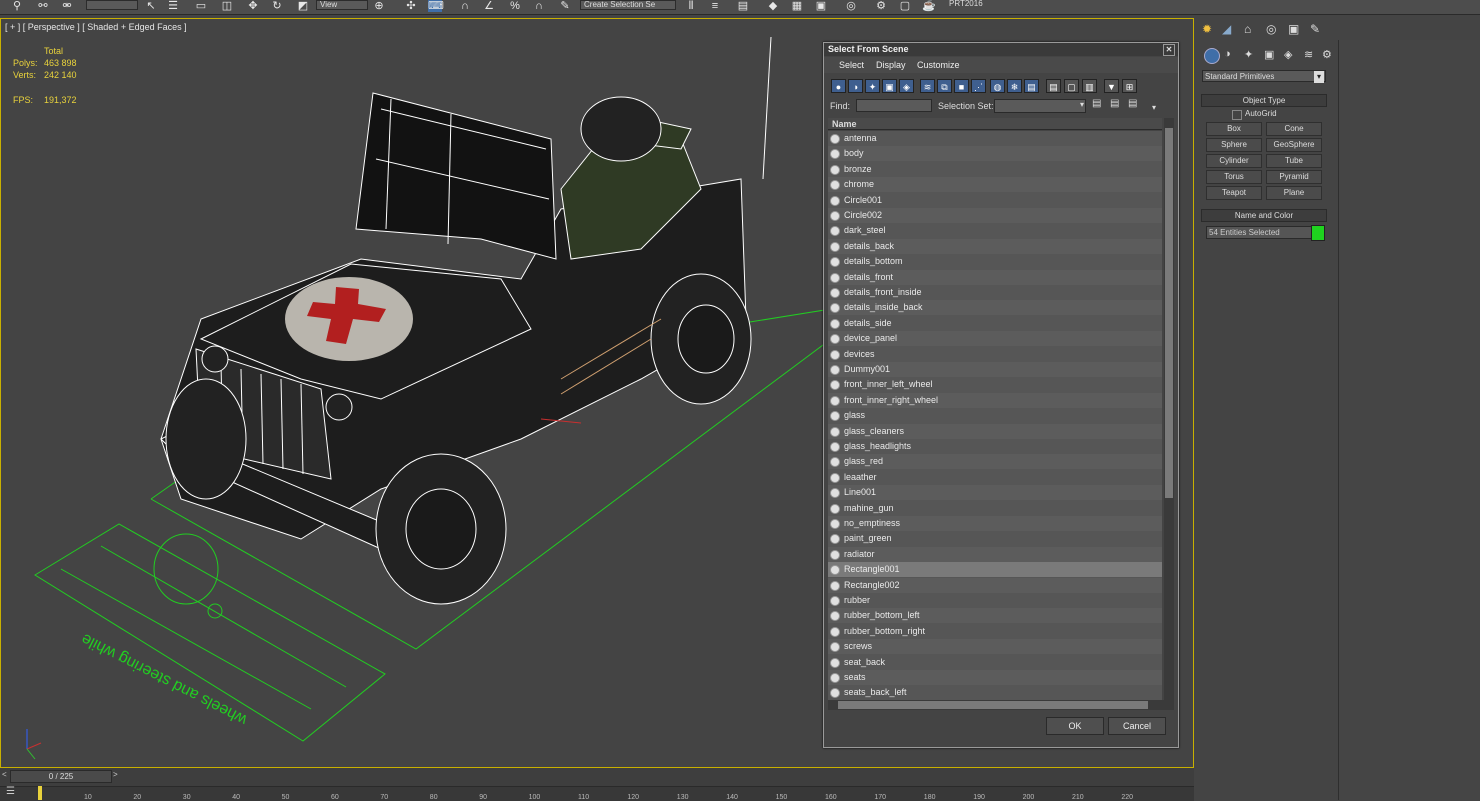 This screenshot has width=1480, height=801. Describe the element at coordinates (1294, 161) in the screenshot. I see `tube-button: Tube` at that location.